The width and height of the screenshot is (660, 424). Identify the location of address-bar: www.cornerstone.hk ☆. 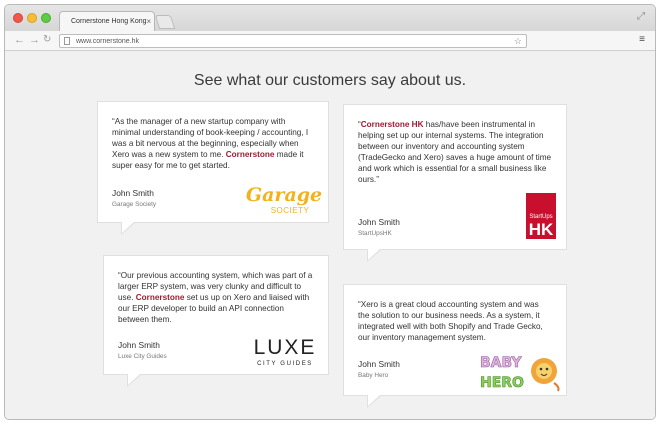
(293, 41).